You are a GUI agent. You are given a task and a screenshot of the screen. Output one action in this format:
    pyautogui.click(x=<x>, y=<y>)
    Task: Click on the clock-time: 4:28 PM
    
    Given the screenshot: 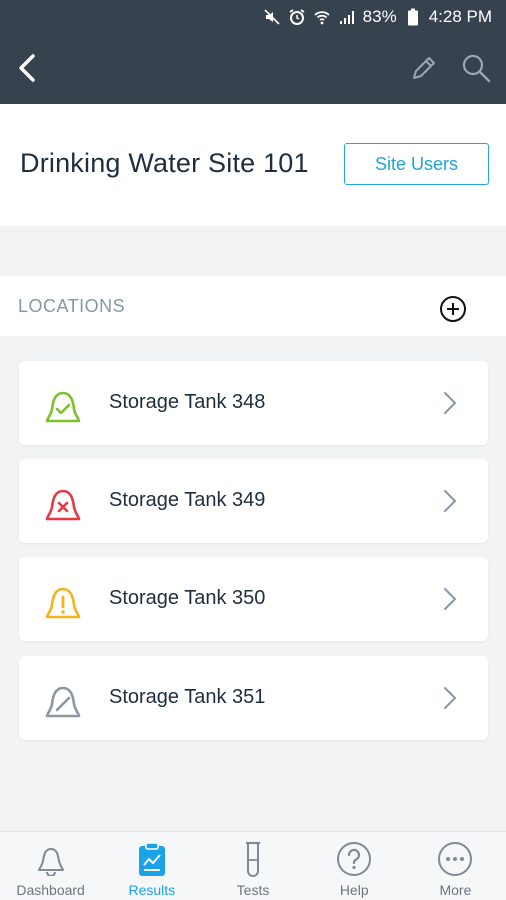 What is the action you would take?
    pyautogui.click(x=460, y=16)
    